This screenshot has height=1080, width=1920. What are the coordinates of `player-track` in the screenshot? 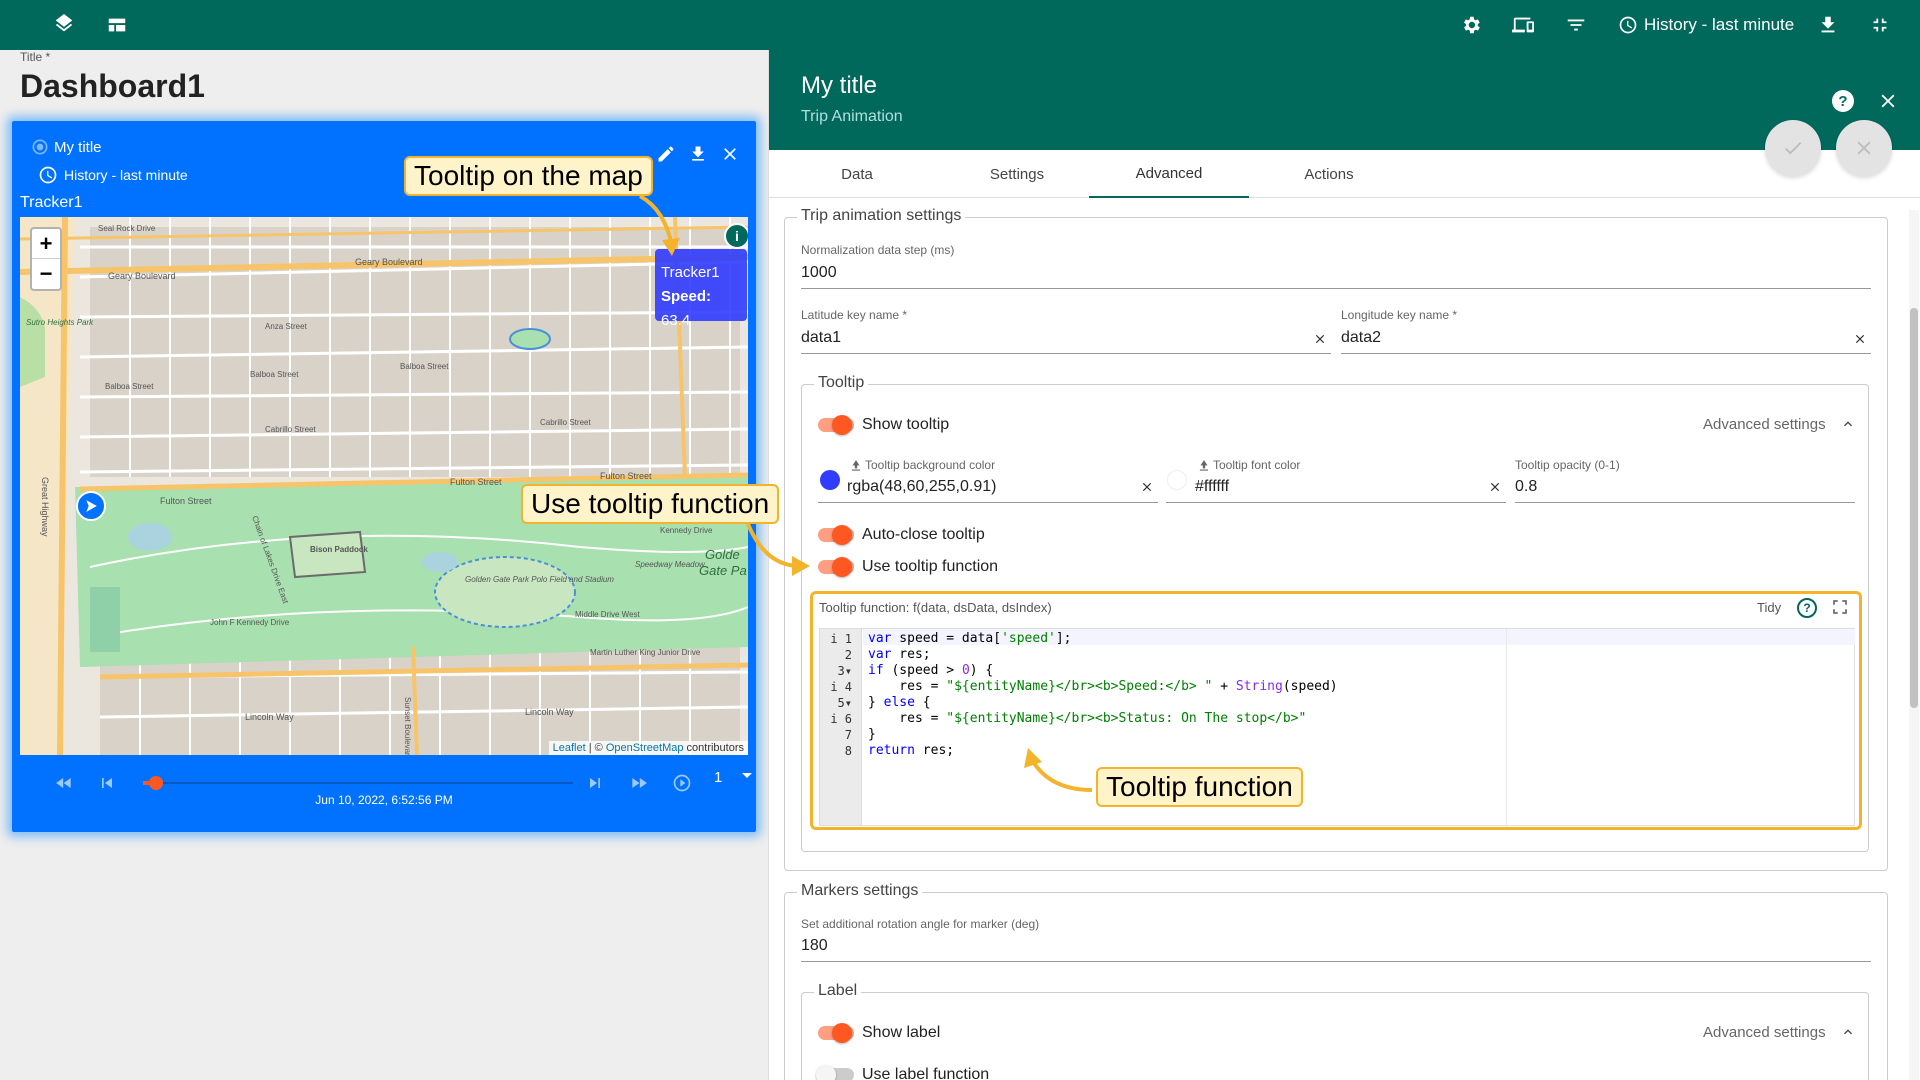 It's located at (358, 783).